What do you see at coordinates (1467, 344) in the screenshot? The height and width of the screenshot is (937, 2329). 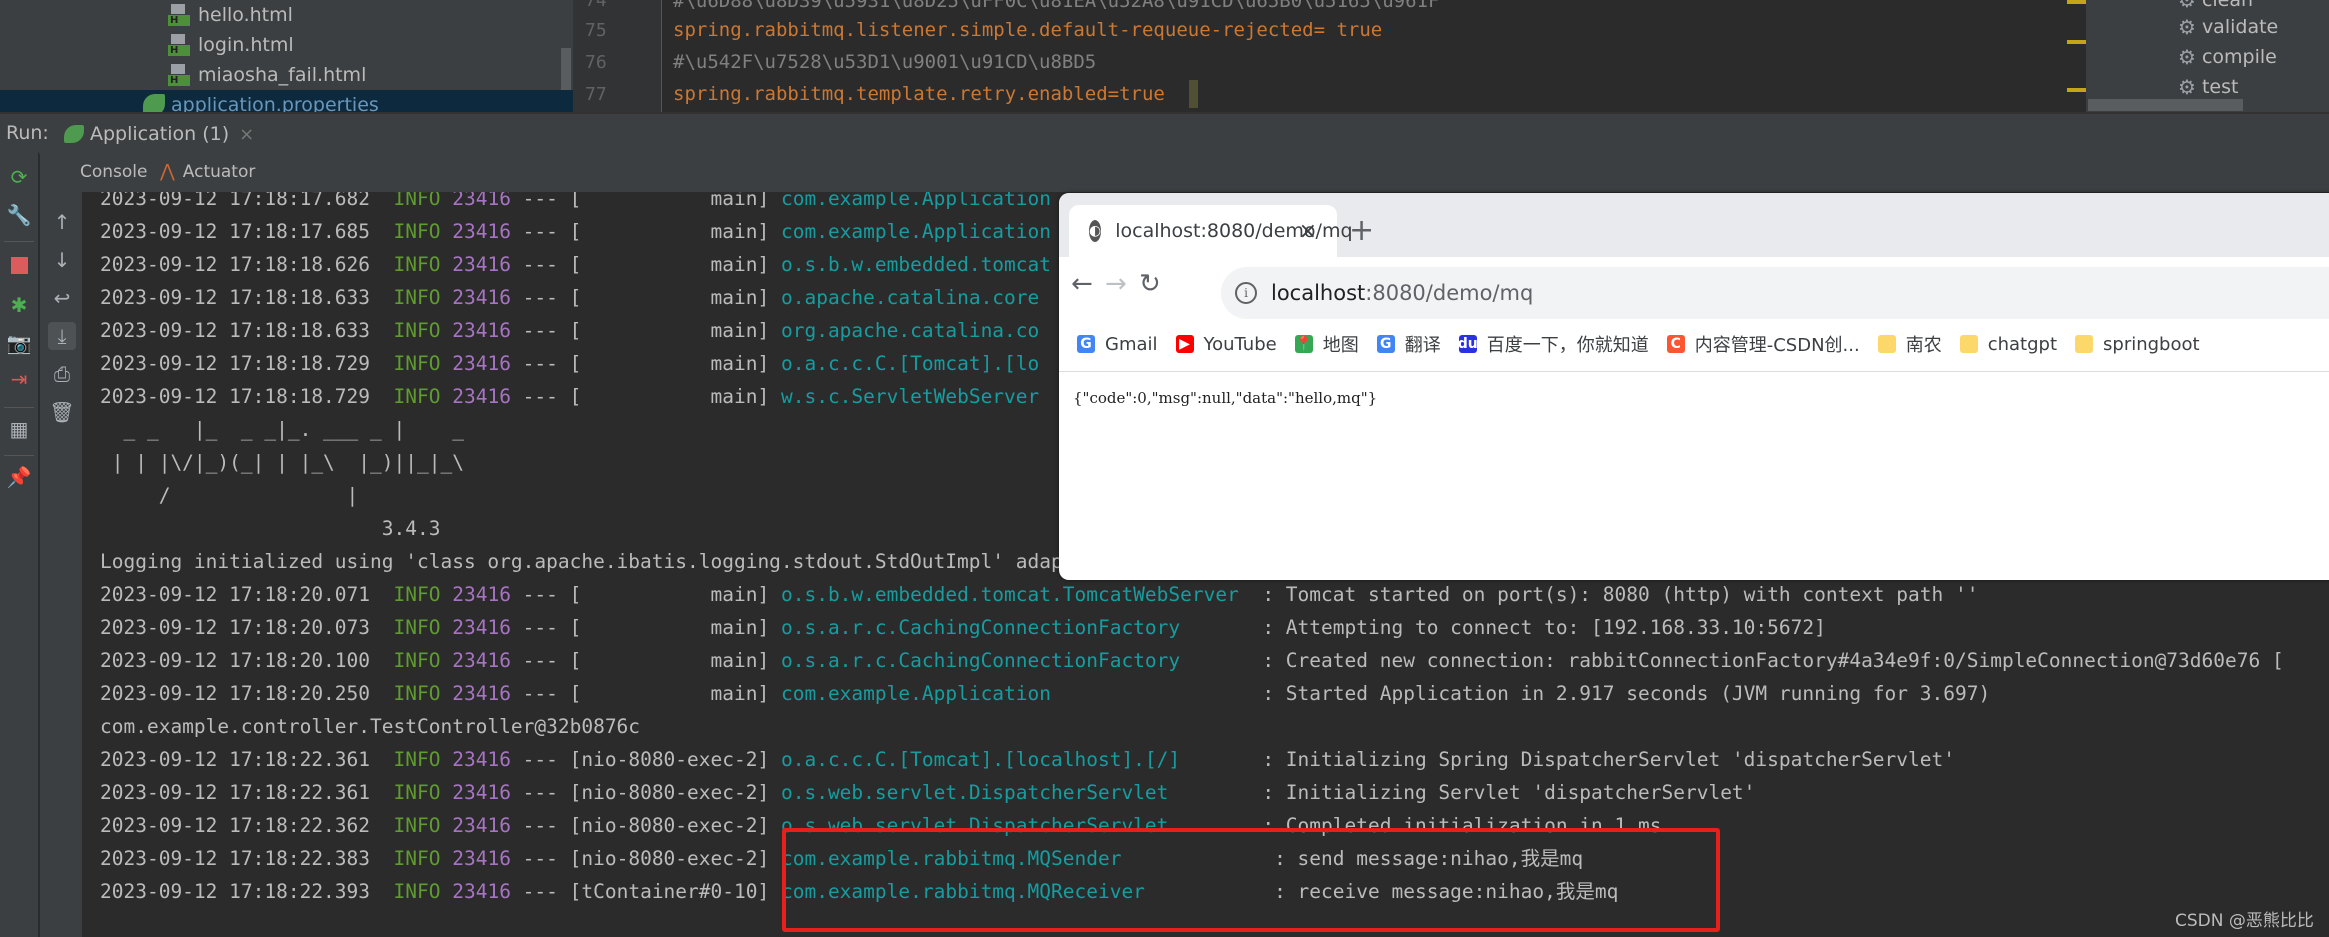 I see `bookmark-favicon-icon: du` at bounding box center [1467, 344].